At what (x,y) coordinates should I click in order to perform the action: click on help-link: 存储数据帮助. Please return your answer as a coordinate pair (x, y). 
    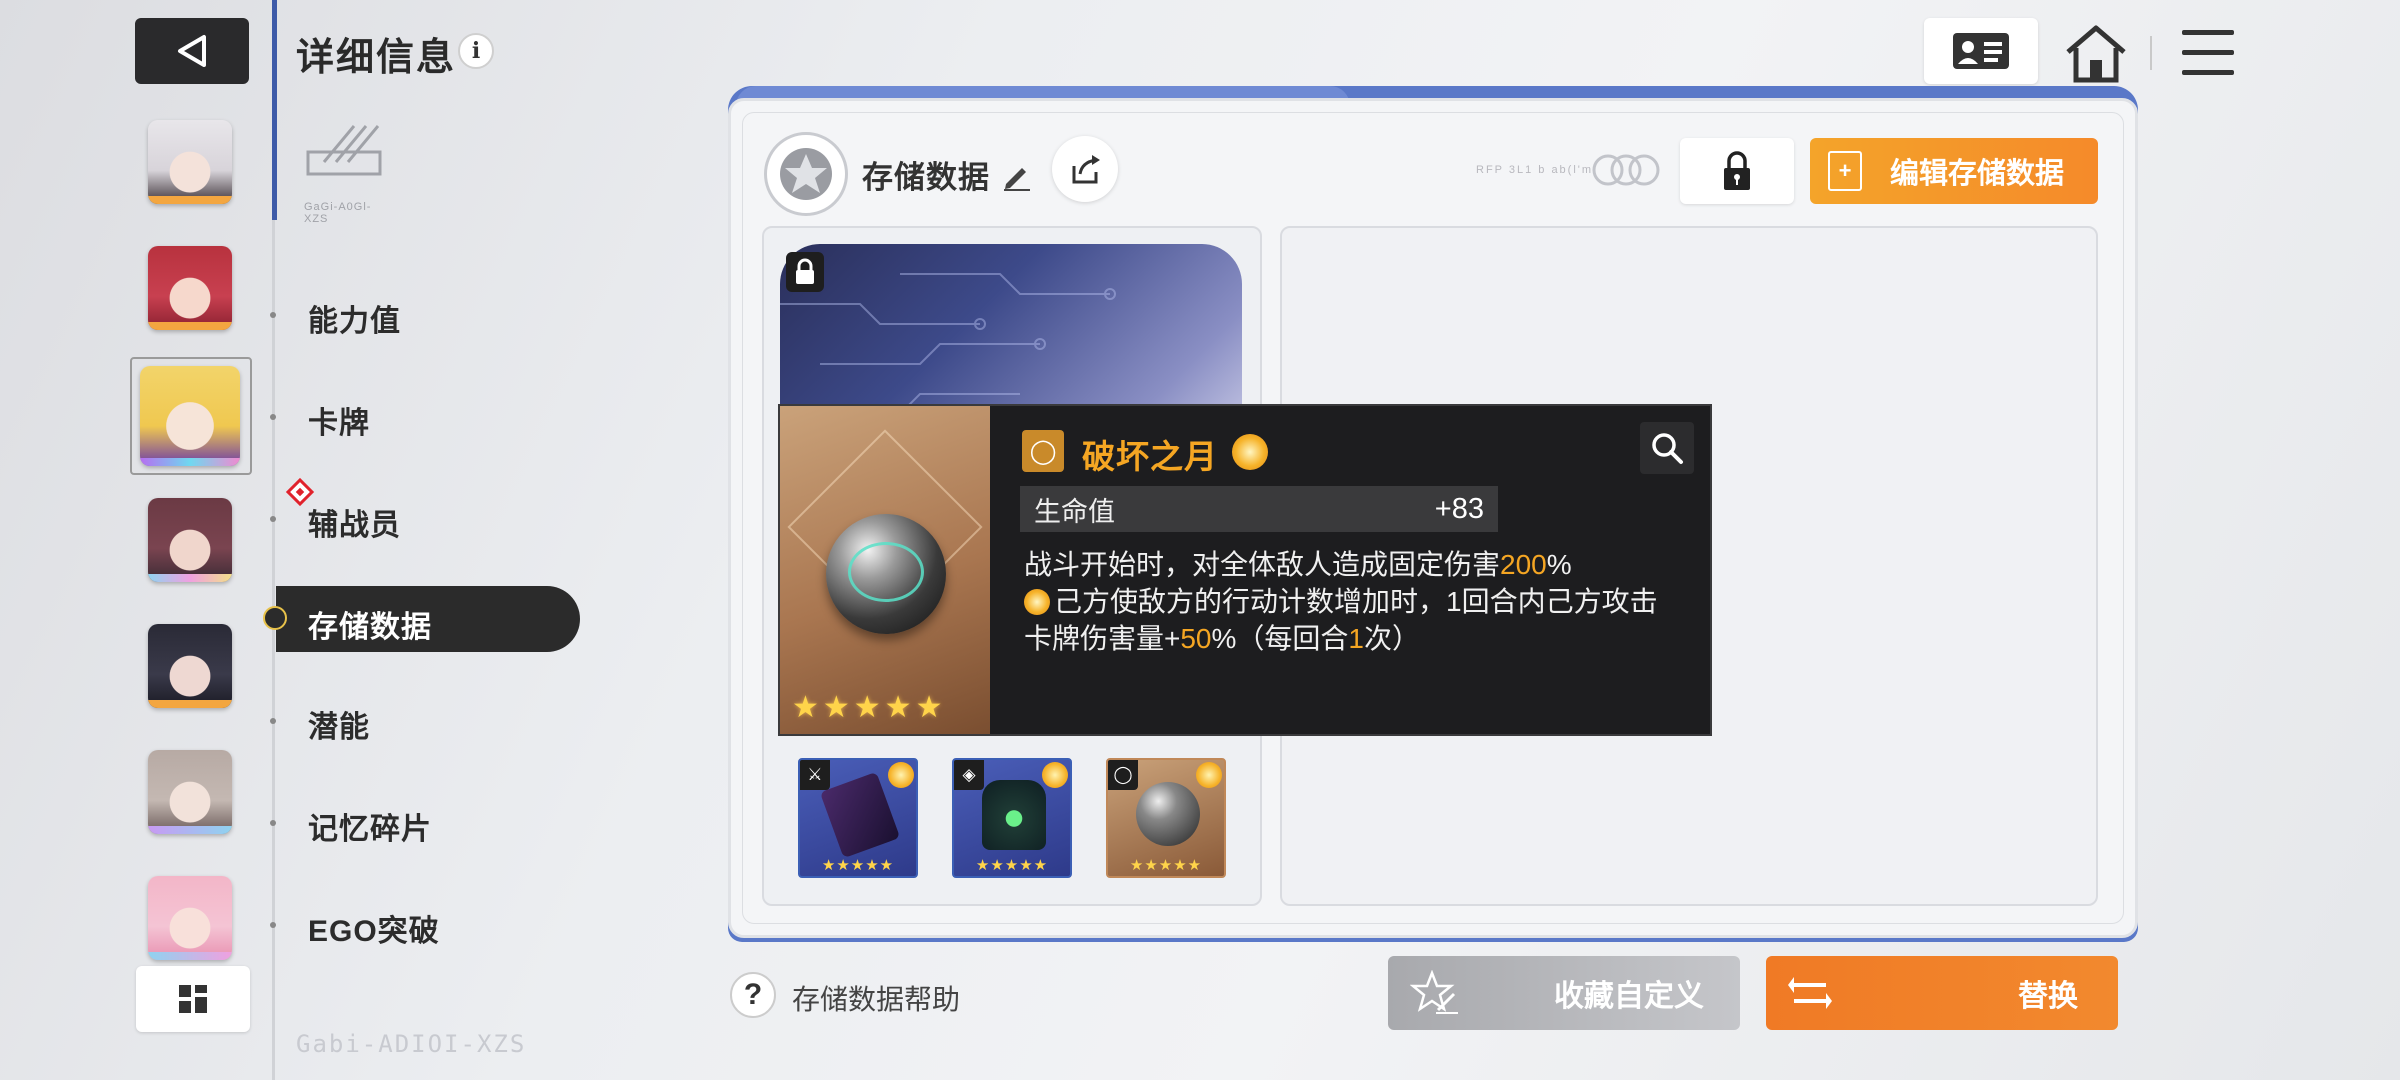
    Looking at the image, I should click on (876, 998).